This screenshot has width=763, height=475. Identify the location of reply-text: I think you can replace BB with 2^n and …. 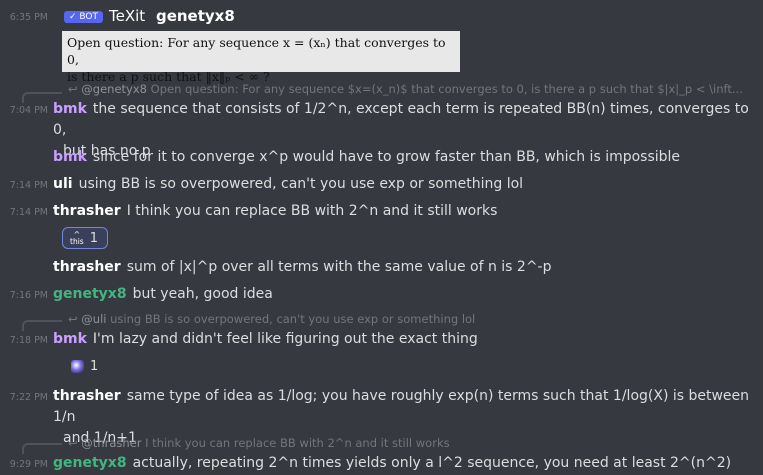
(297, 443).